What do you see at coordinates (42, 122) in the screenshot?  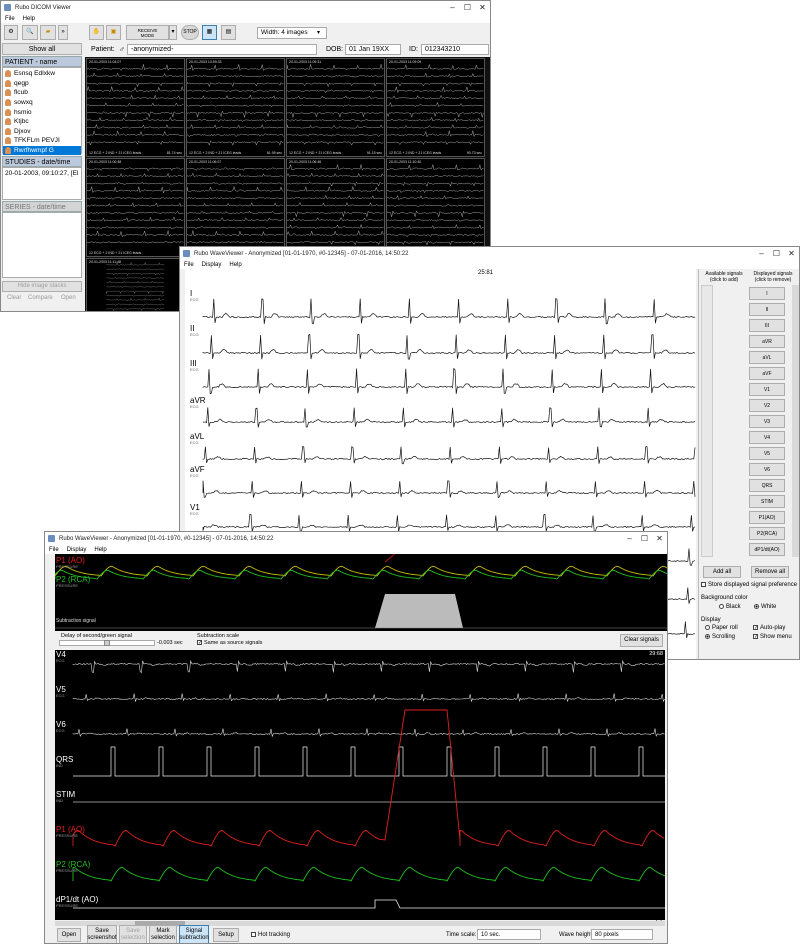 I see `list-item: Ktjbc` at bounding box center [42, 122].